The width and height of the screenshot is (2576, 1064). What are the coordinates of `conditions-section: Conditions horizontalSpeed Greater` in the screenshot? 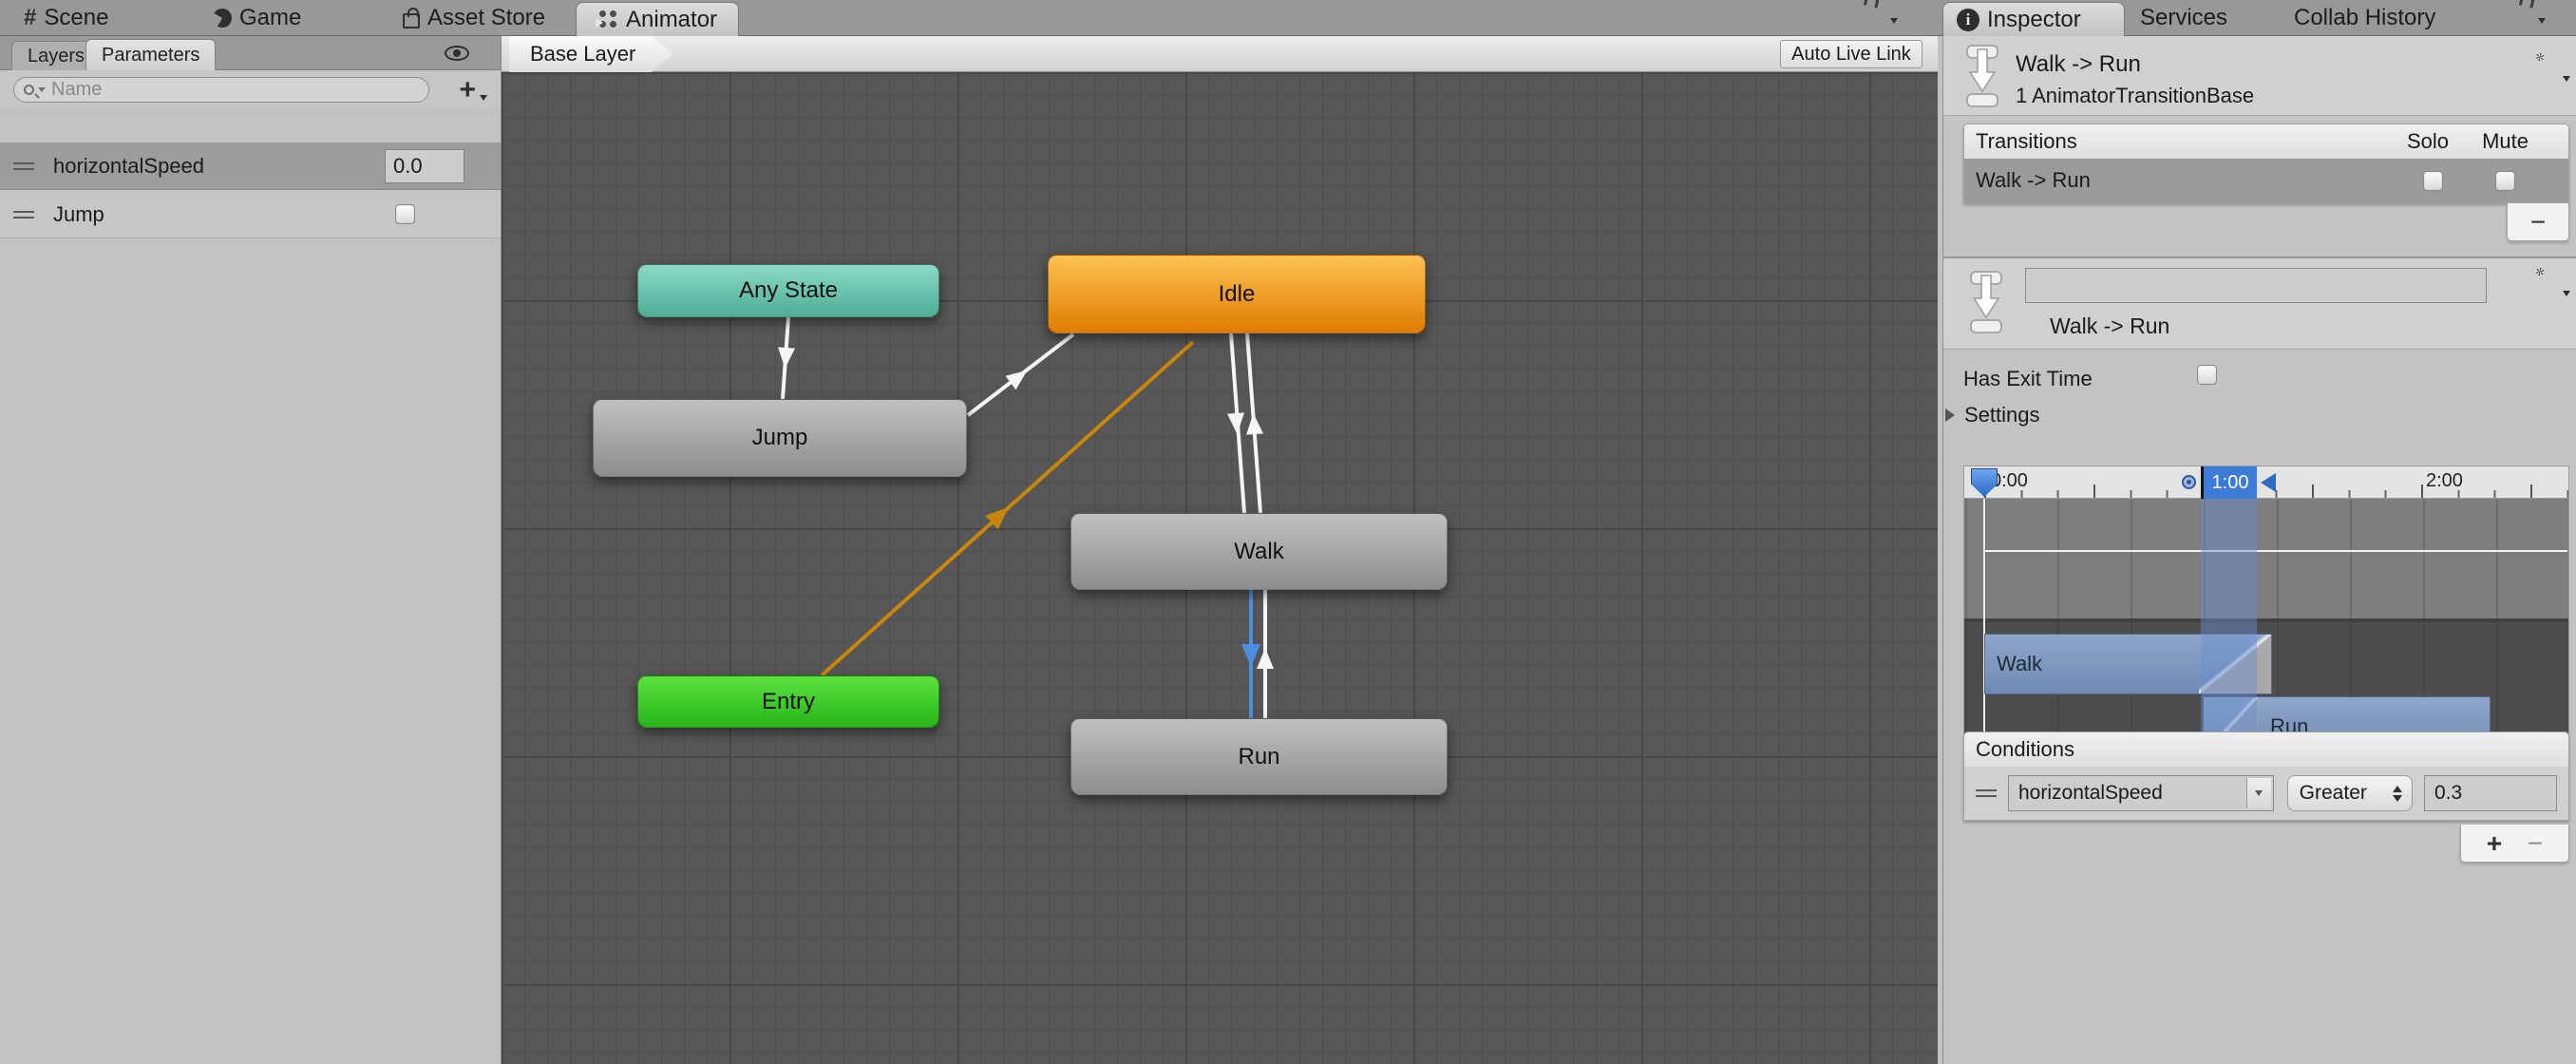 It's located at (2266, 776).